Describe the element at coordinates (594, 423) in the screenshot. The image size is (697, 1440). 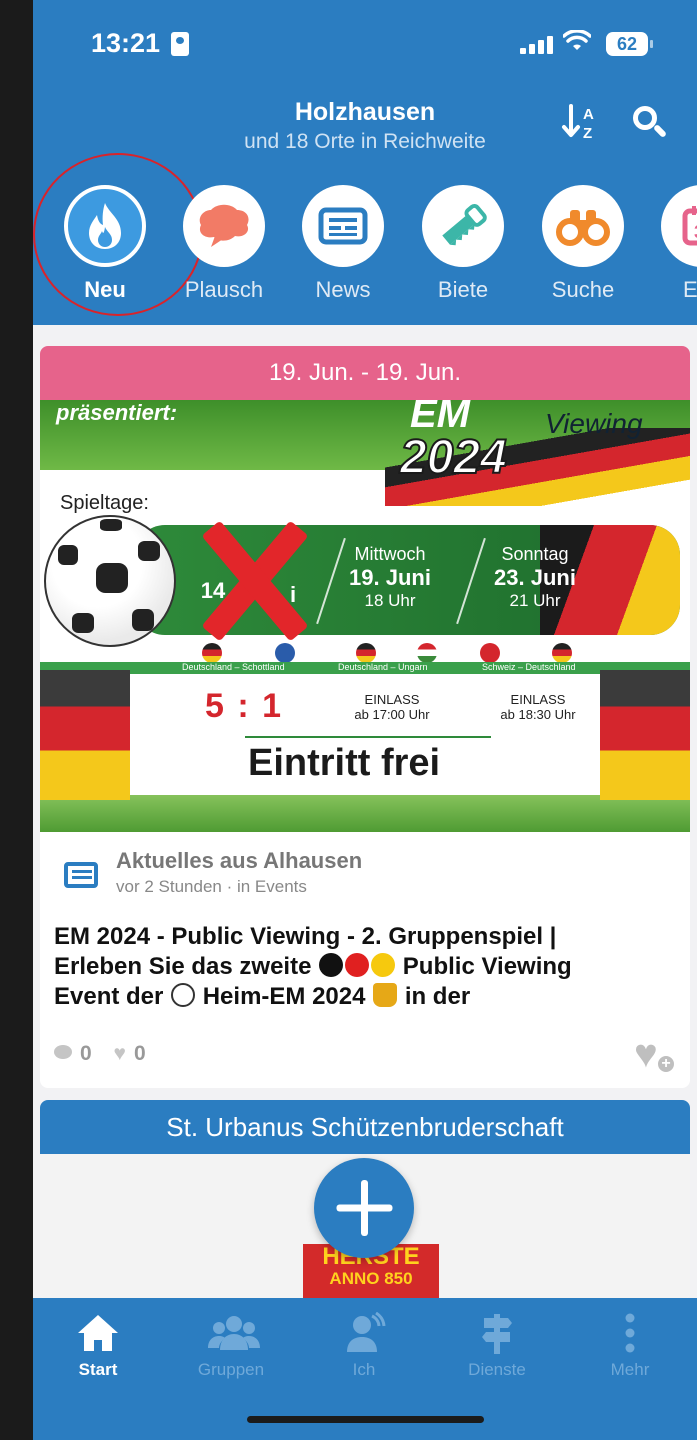
I see `image-text-viewing: Viewing` at that location.